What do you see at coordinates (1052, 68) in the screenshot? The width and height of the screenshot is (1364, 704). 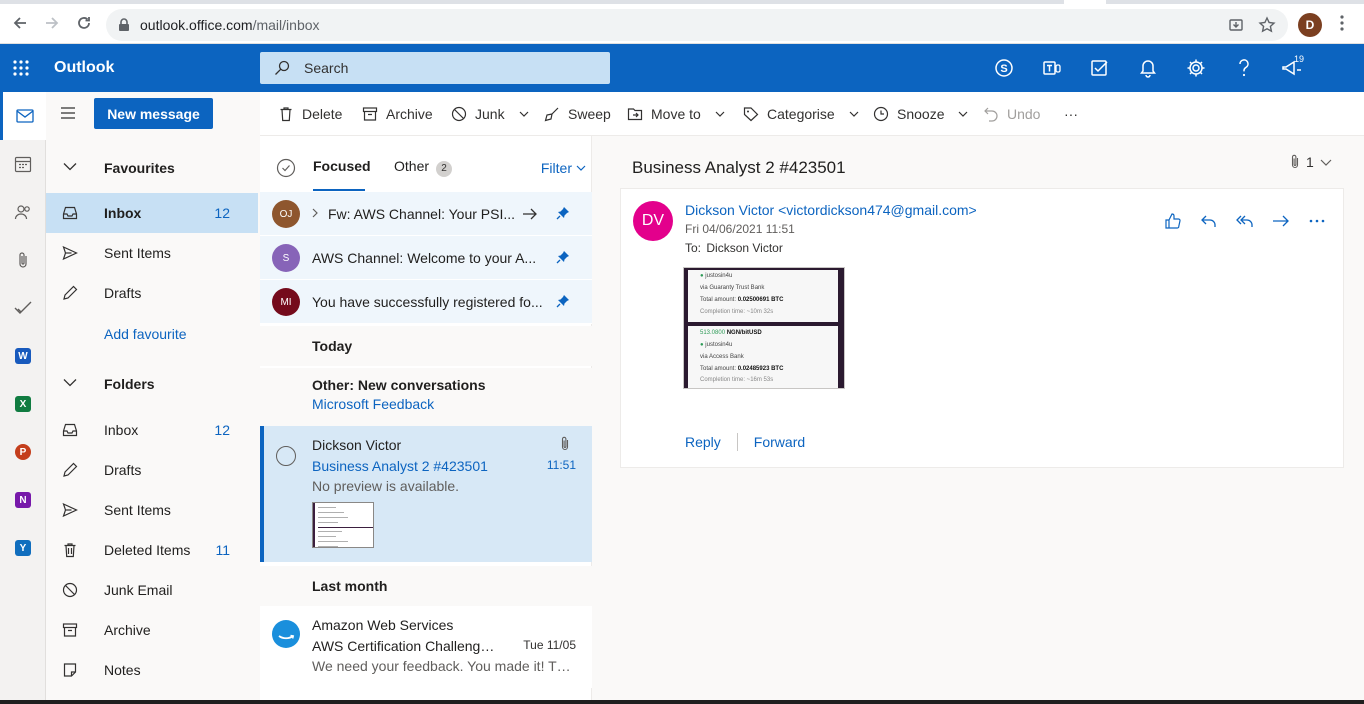 I see `teams-icon` at bounding box center [1052, 68].